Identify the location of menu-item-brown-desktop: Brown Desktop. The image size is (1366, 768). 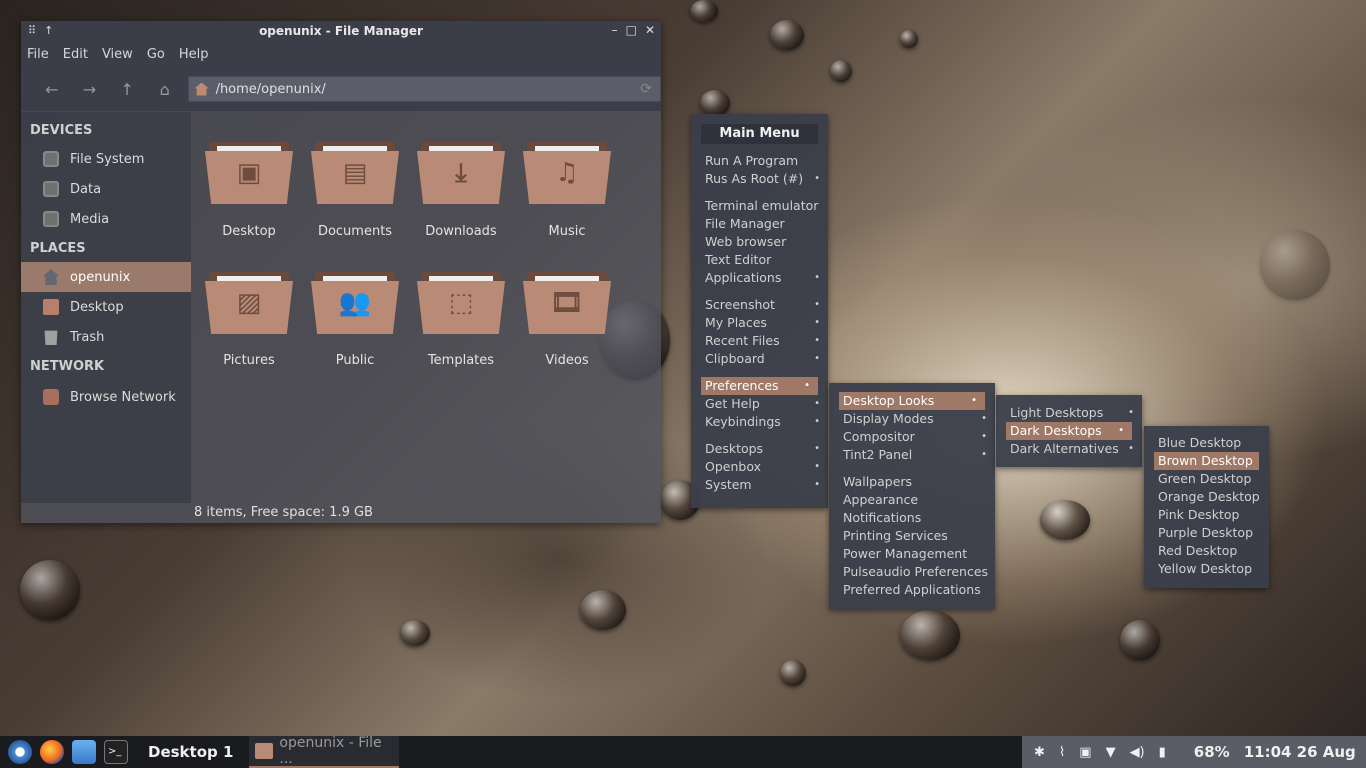
(1206, 461).